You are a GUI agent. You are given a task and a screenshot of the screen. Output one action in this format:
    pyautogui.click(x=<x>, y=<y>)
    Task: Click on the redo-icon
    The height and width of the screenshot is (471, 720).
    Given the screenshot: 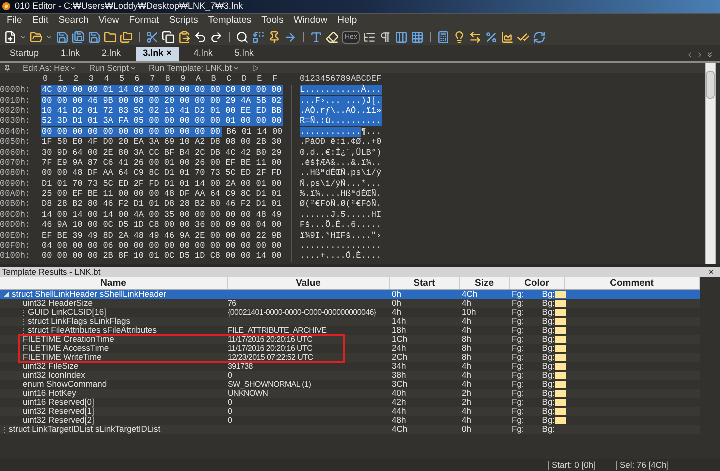 What is the action you would take?
    pyautogui.click(x=216, y=37)
    